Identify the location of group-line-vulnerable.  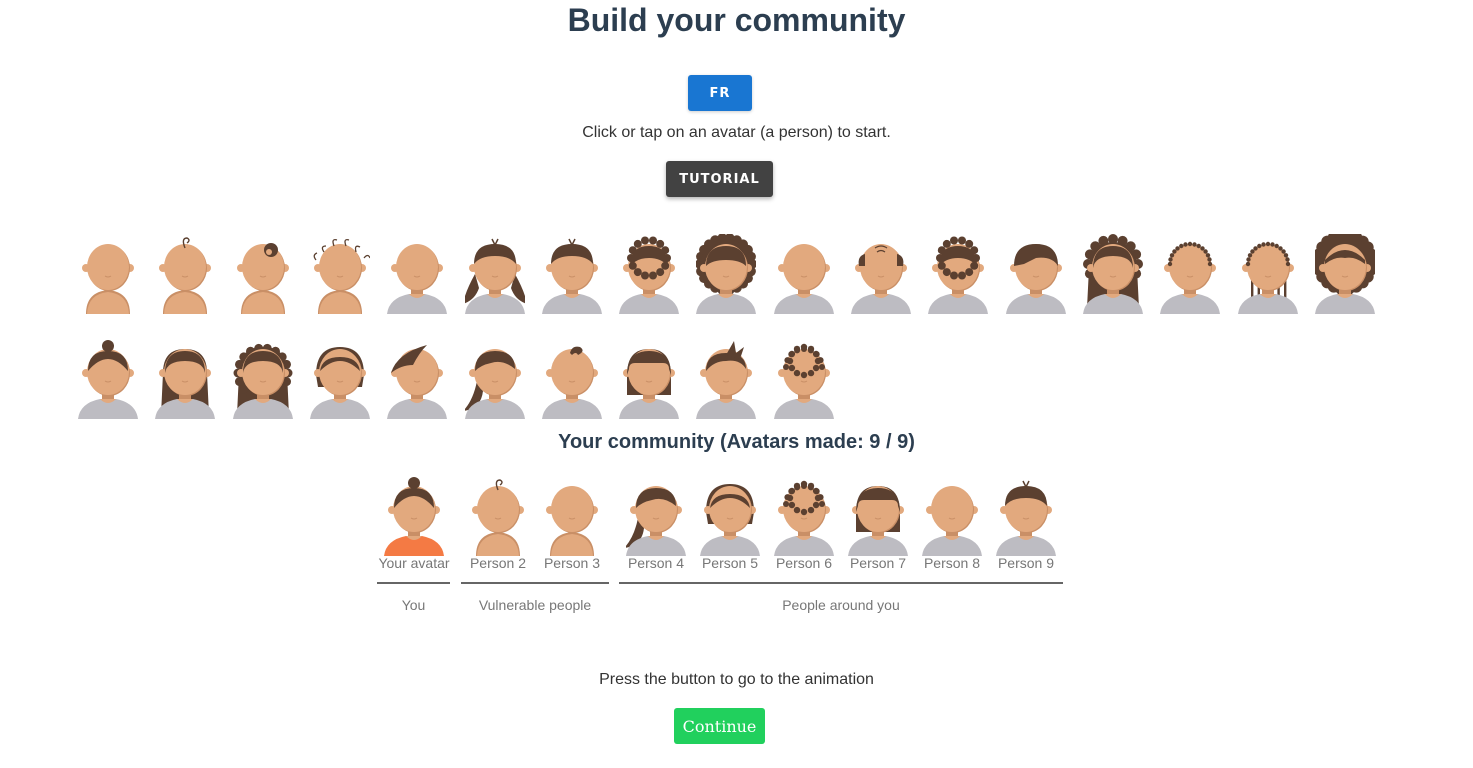
(535, 583).